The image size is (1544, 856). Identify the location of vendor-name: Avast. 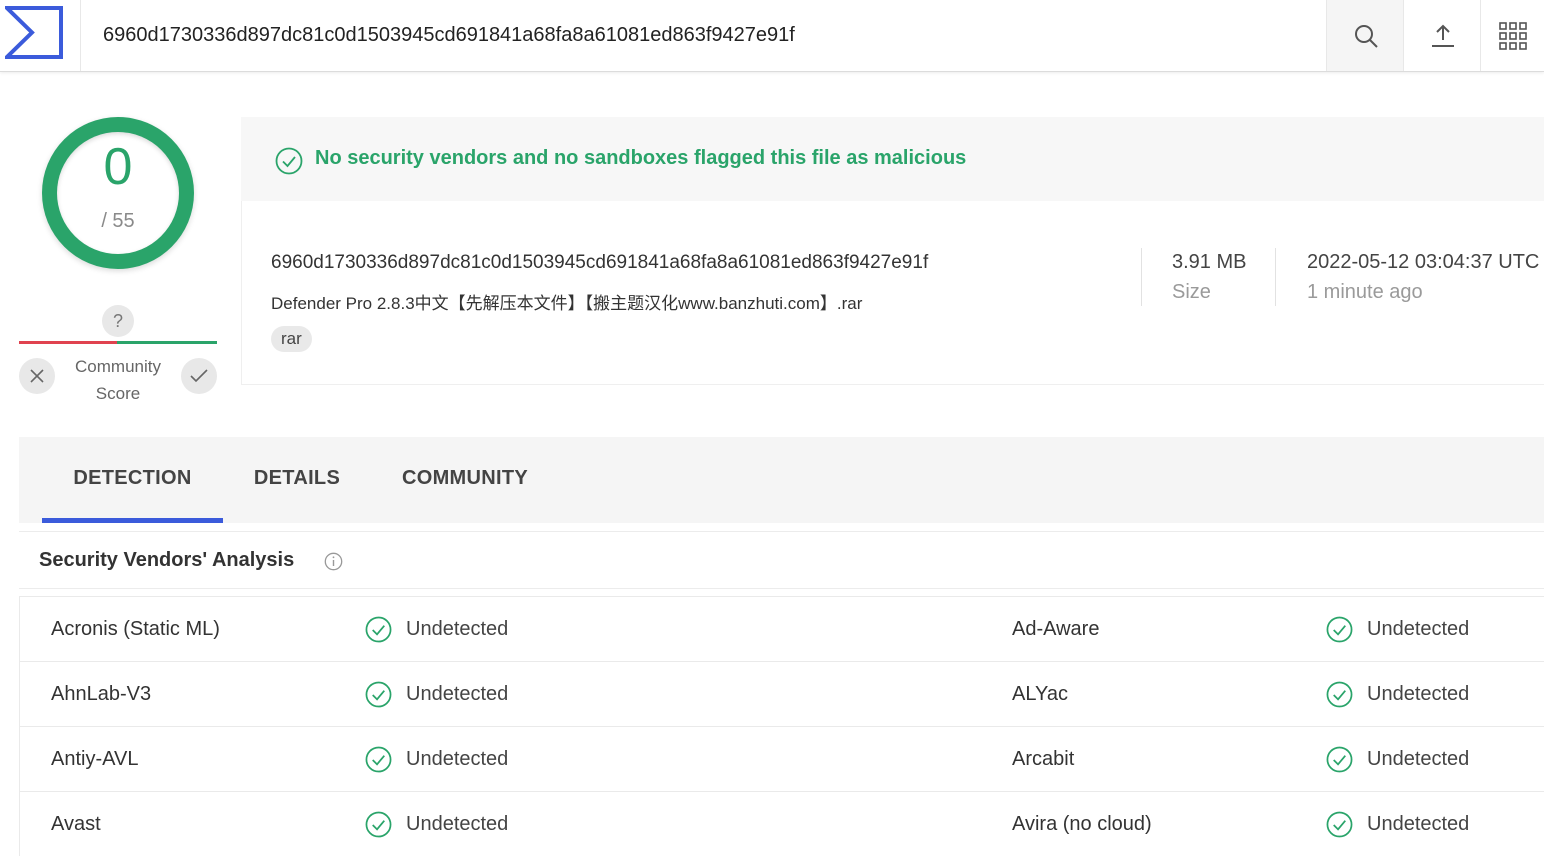
(76, 824).